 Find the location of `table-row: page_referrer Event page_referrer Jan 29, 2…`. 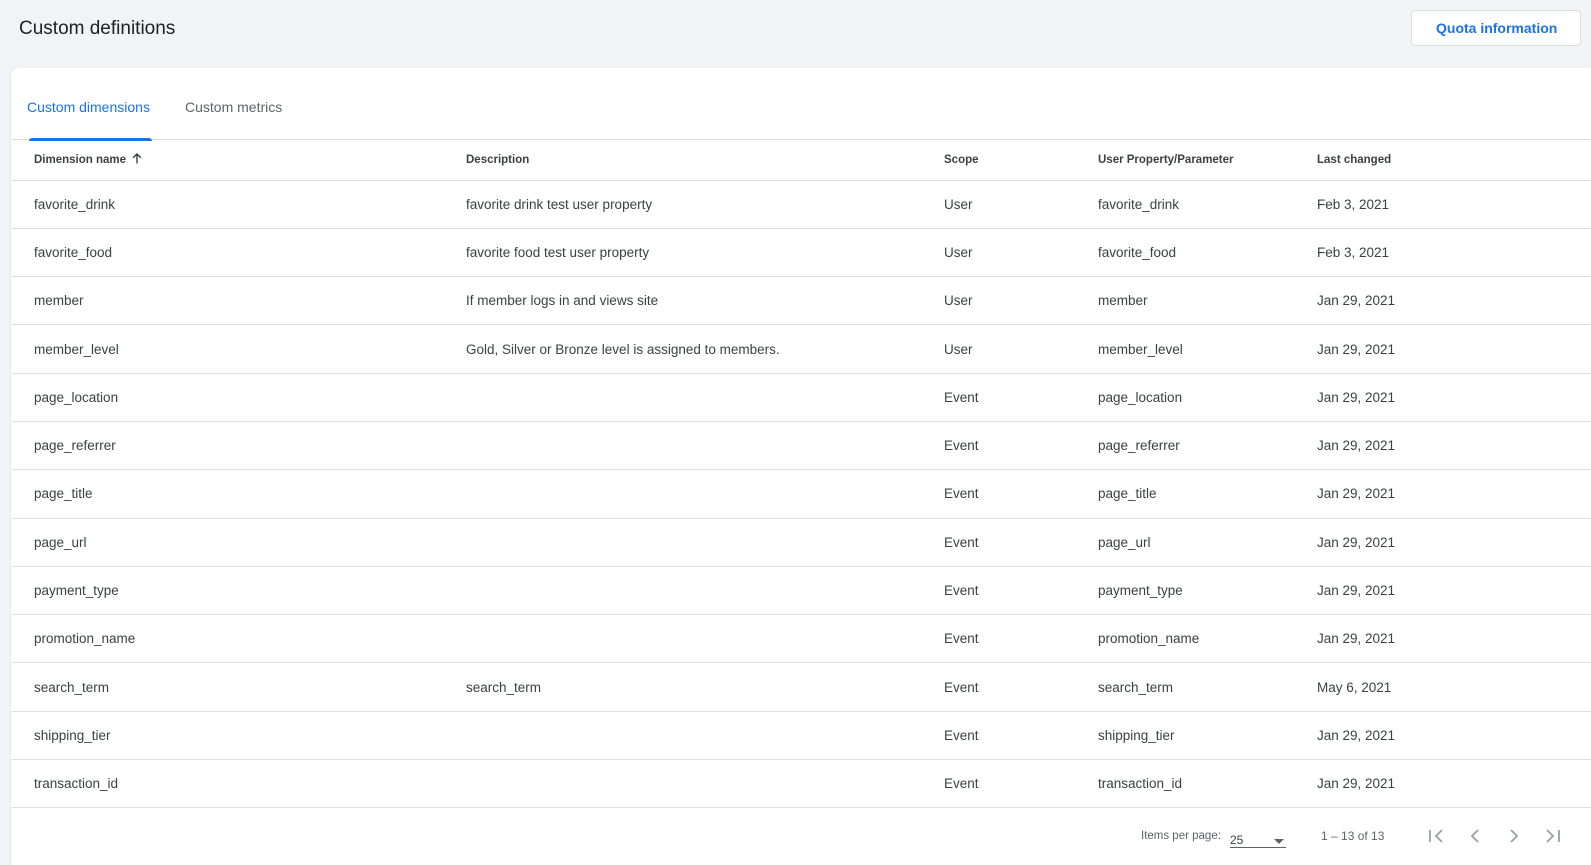

table-row: page_referrer Event page_referrer Jan 29, 2… is located at coordinates (801, 446).